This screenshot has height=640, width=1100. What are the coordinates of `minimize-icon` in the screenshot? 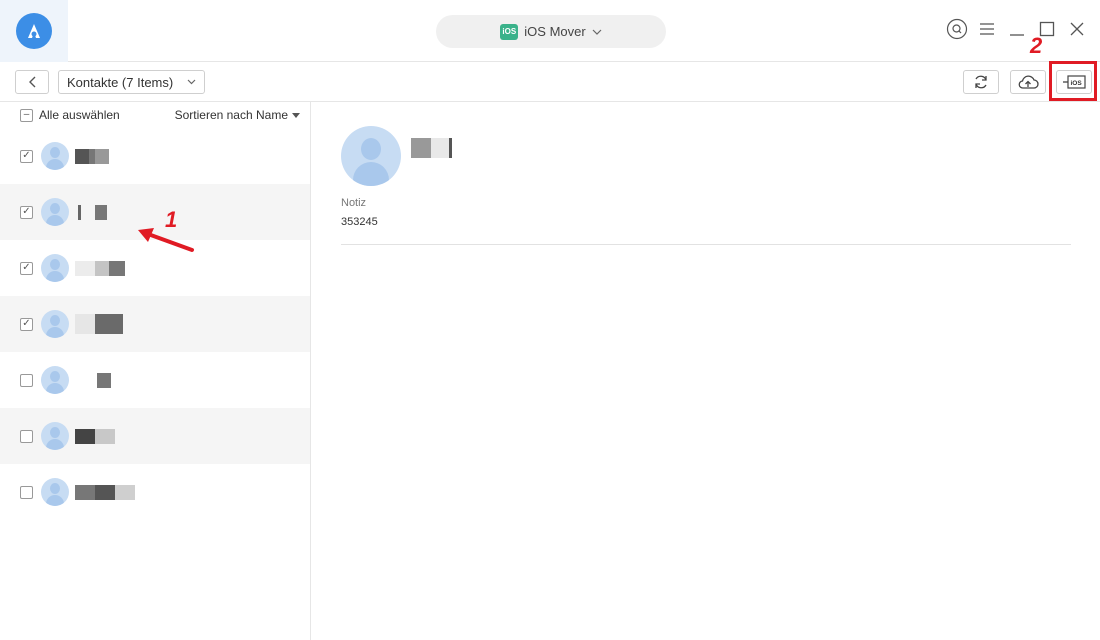 It's located at (1017, 35).